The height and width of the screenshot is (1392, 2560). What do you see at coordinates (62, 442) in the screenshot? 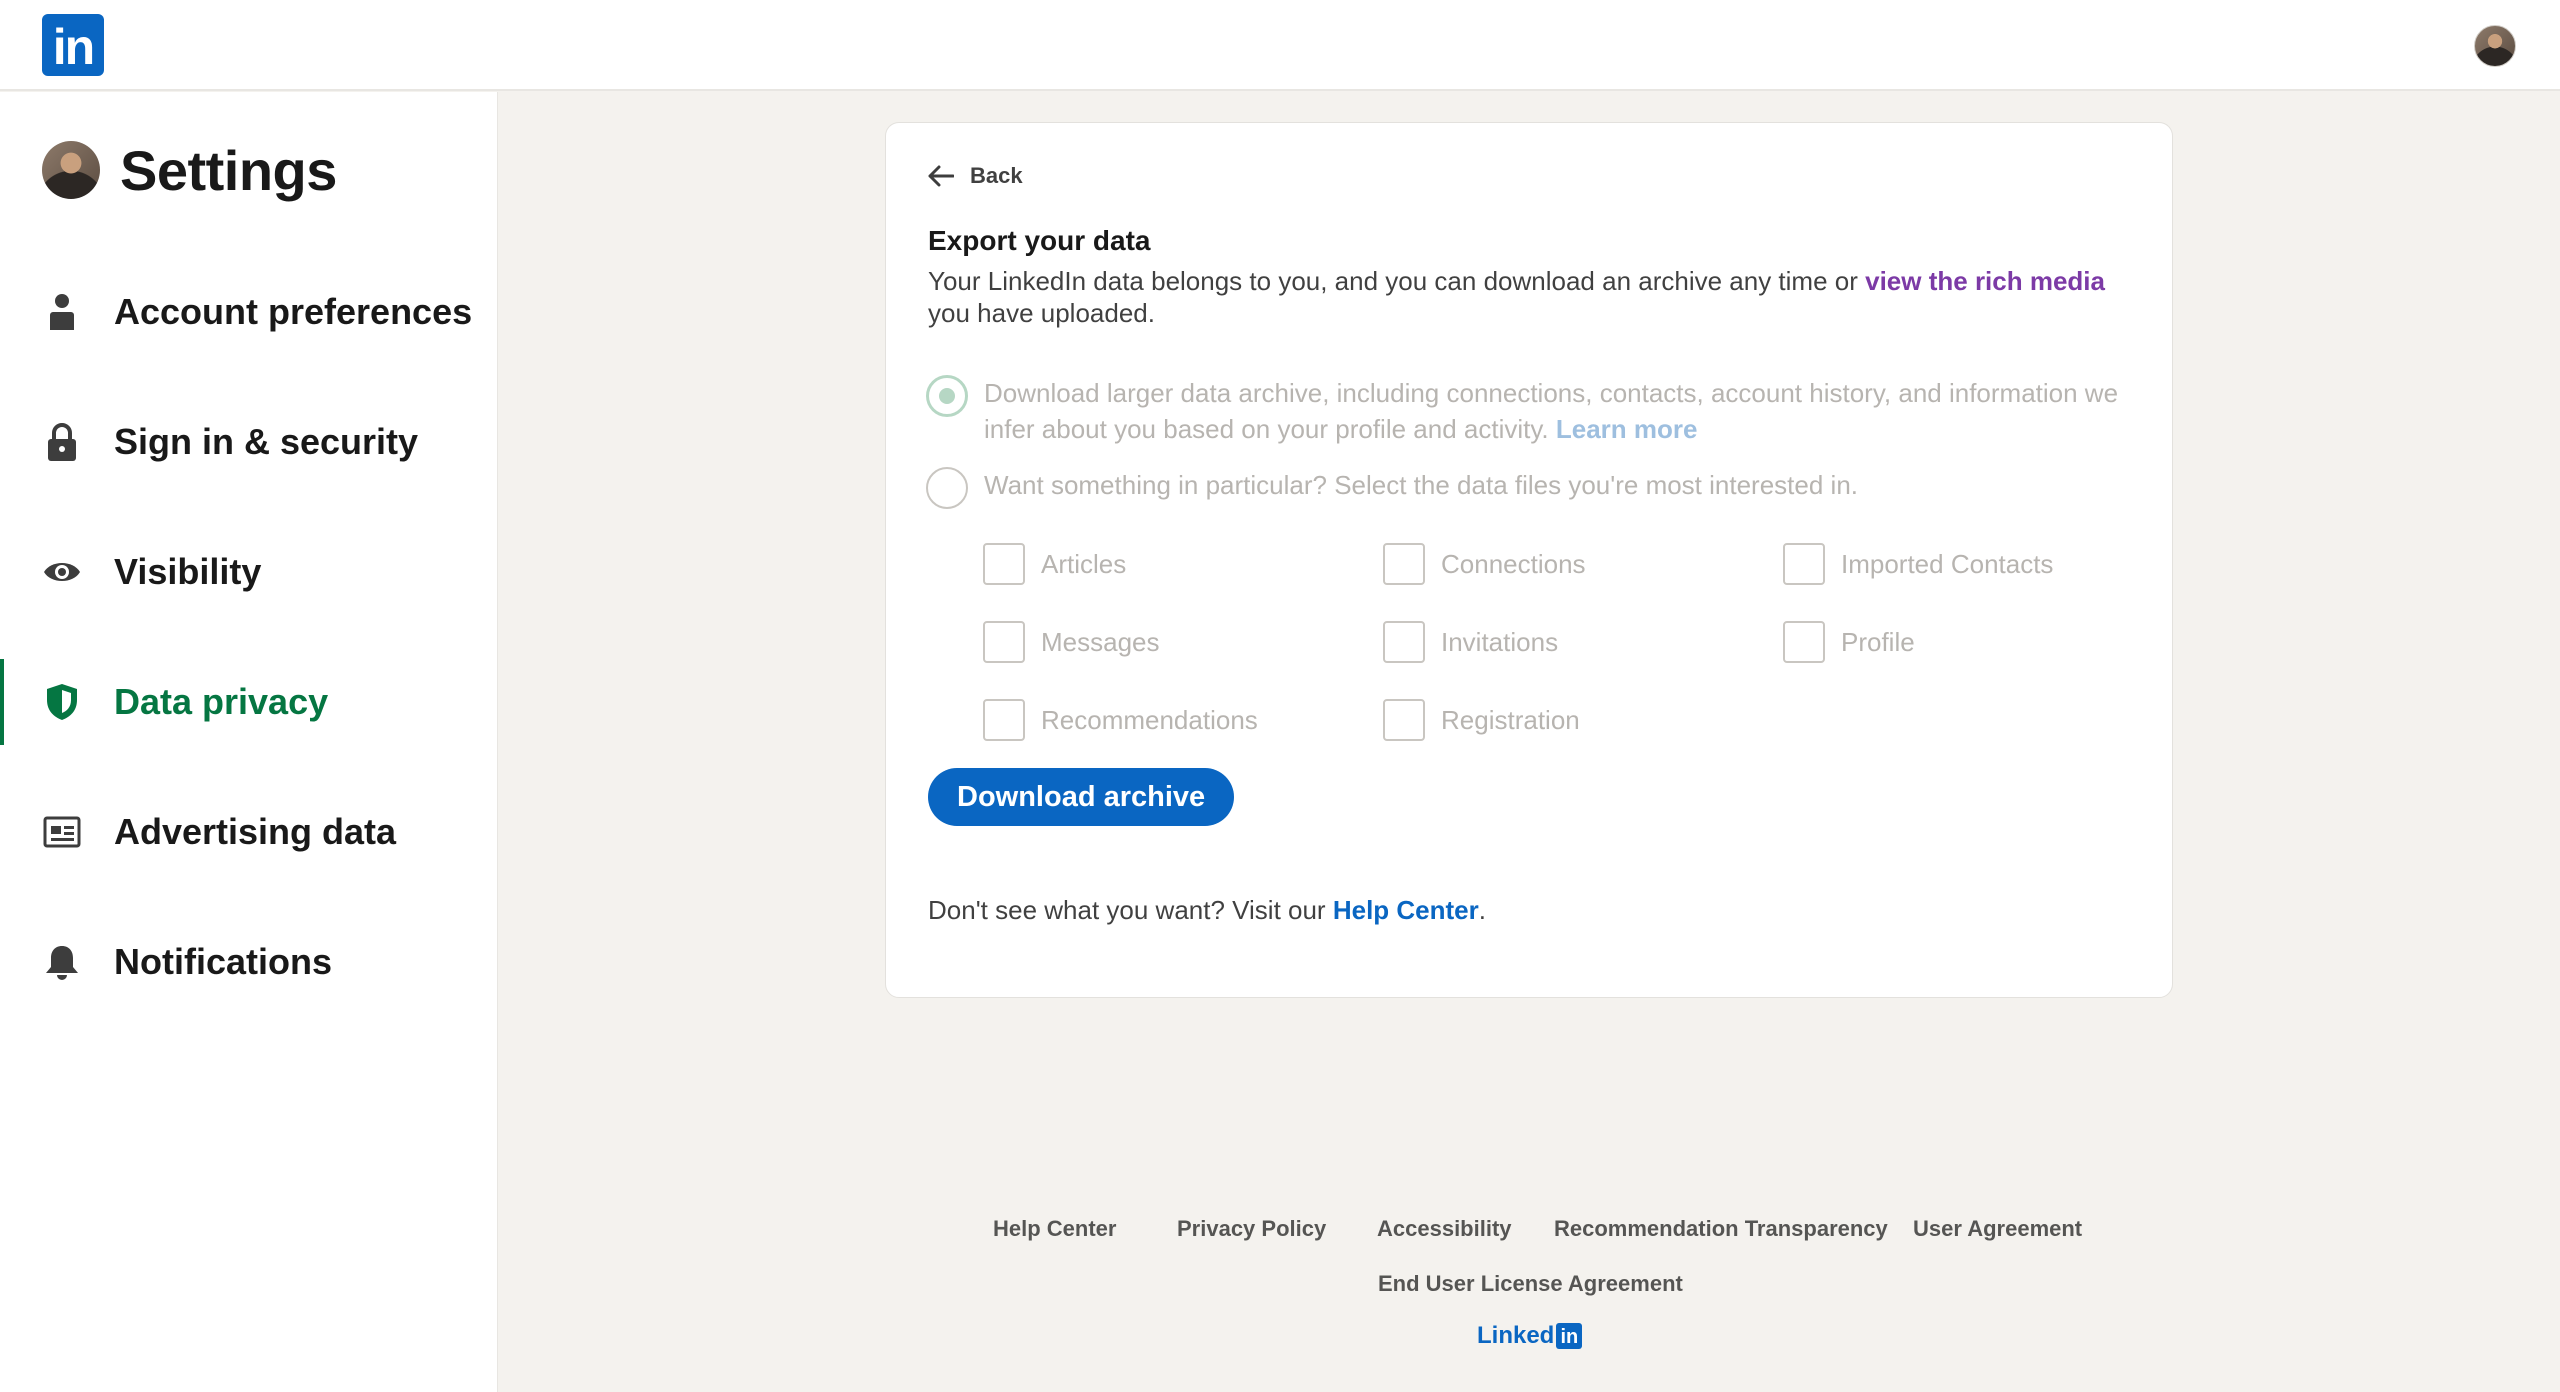
I see `lock-icon` at bounding box center [62, 442].